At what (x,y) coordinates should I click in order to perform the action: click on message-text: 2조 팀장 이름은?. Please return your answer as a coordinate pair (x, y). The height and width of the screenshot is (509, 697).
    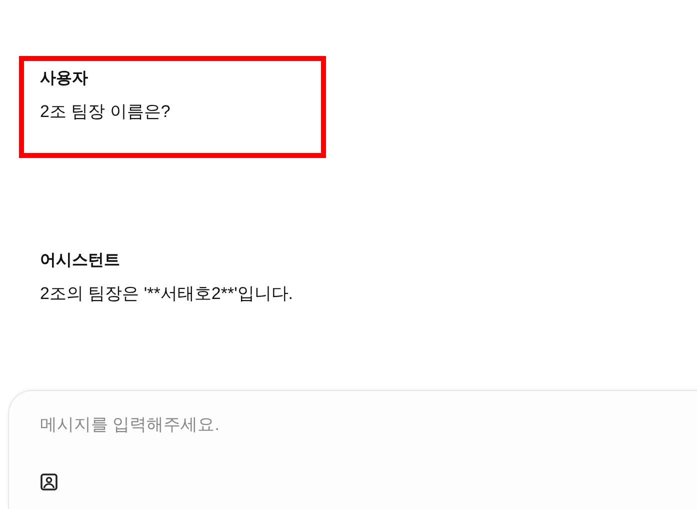
    Looking at the image, I should click on (106, 112).